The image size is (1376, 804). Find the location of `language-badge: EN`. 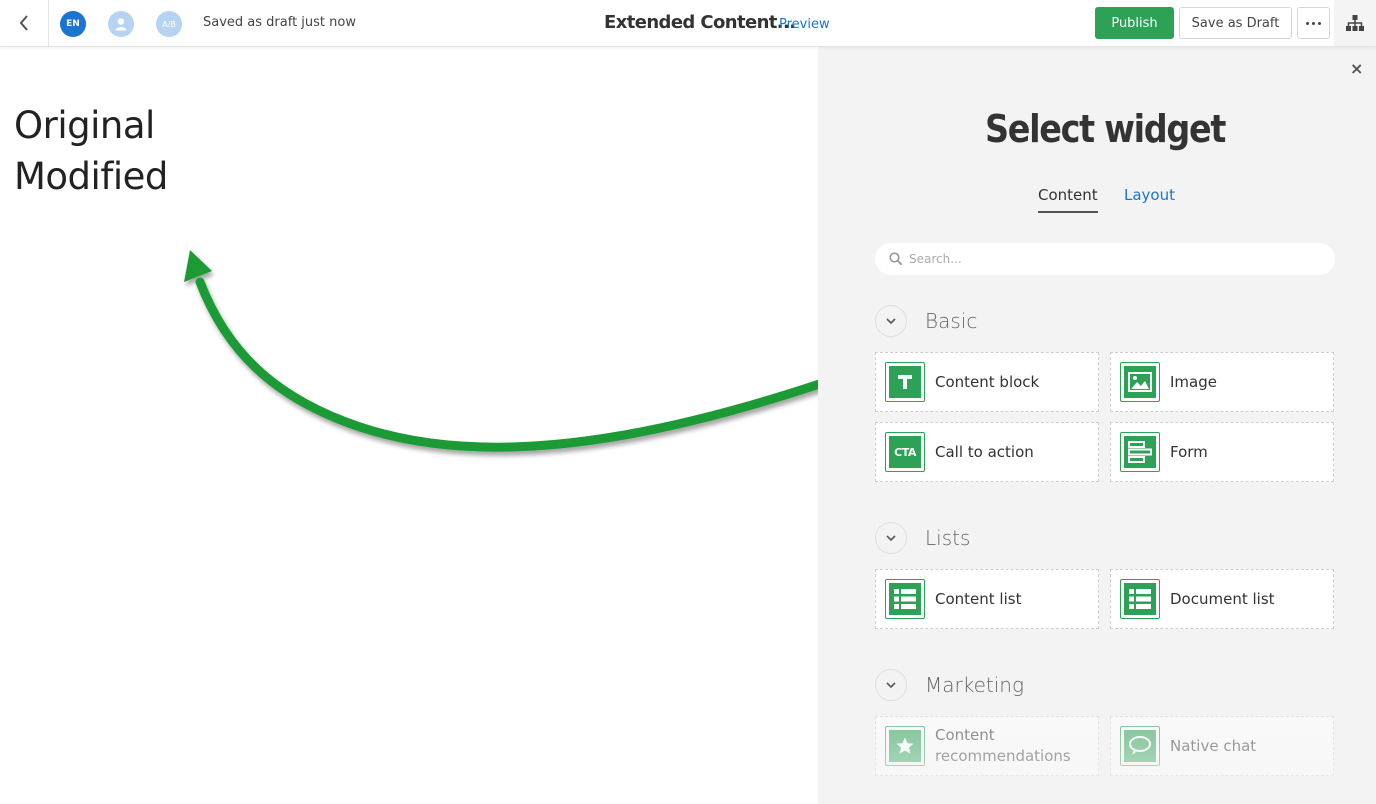

language-badge: EN is located at coordinates (73, 24).